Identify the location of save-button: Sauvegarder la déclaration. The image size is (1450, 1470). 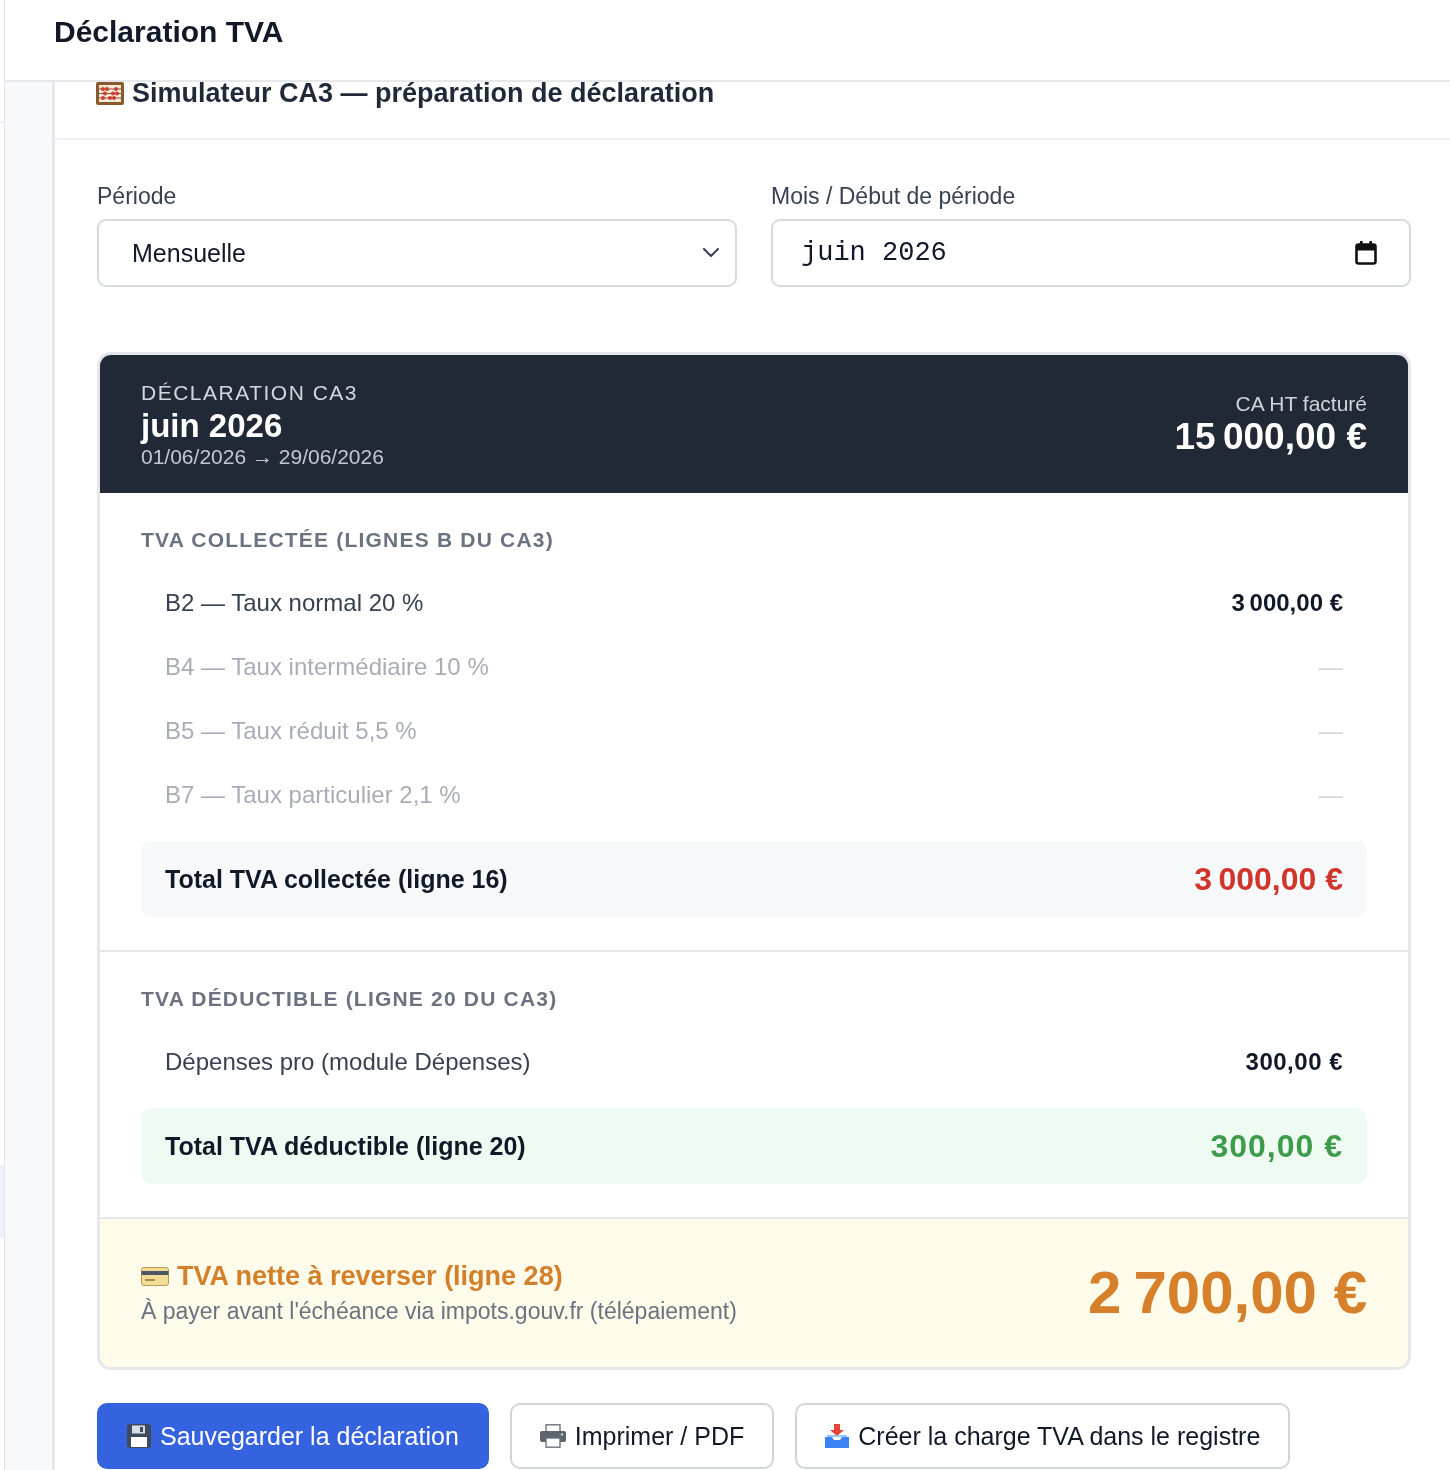
(293, 1436).